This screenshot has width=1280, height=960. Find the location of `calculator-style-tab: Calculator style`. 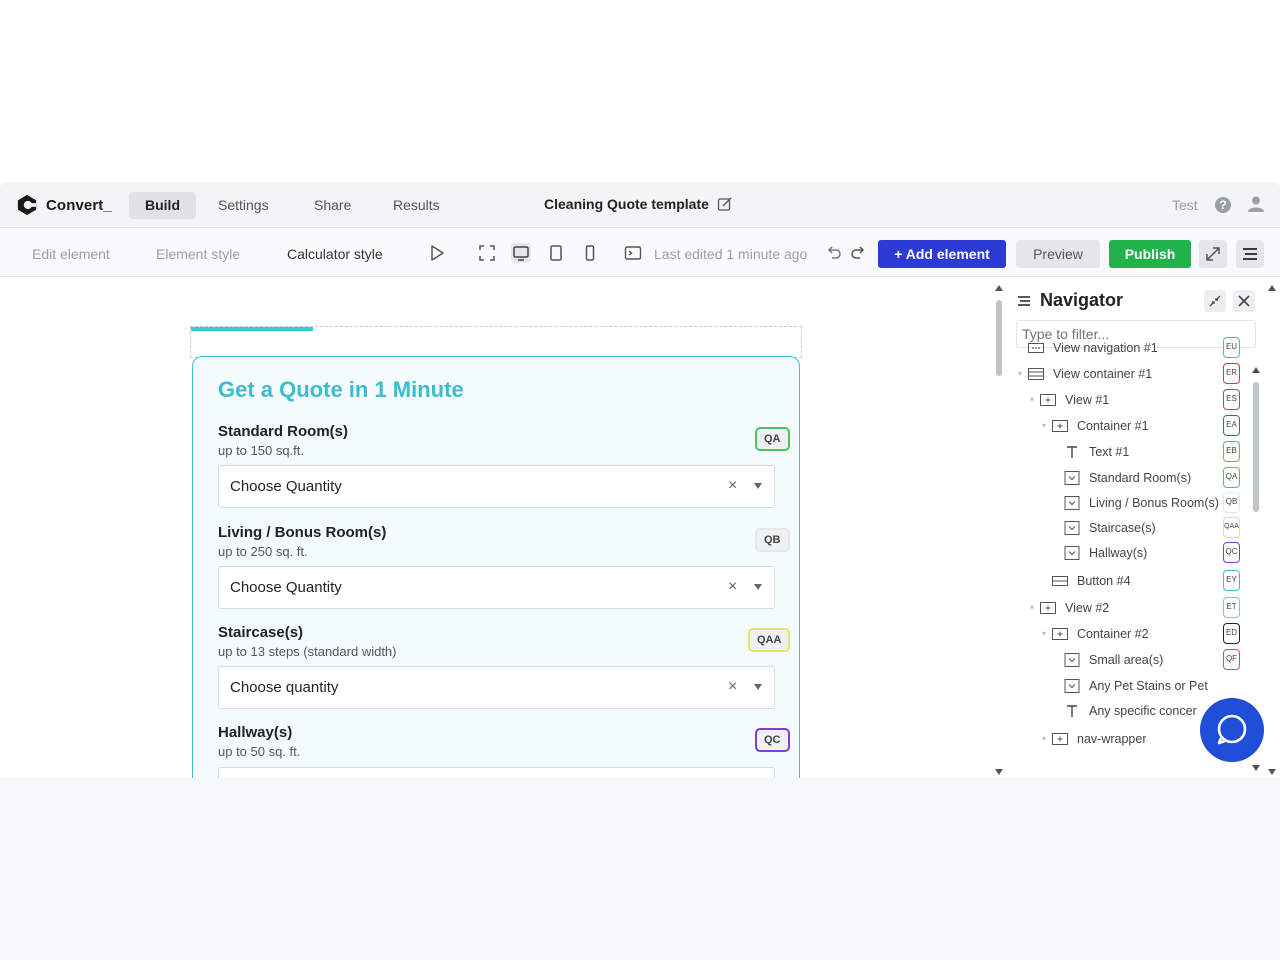

calculator-style-tab: Calculator style is located at coordinates (335, 254).